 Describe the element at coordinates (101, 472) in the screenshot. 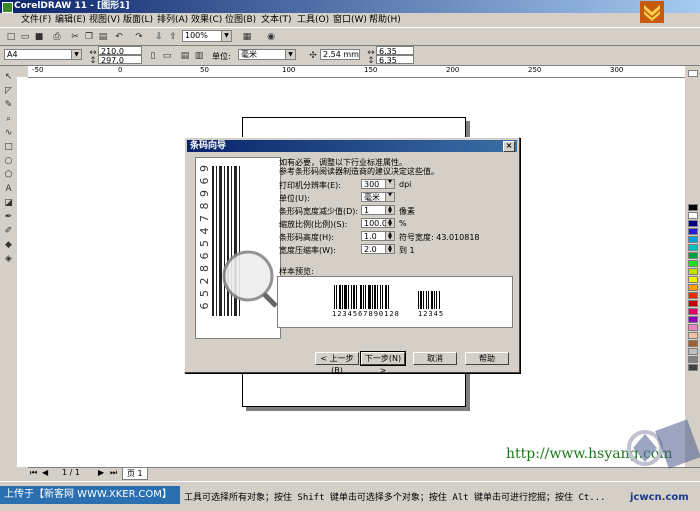

I see `next-page-icon: ▶` at that location.